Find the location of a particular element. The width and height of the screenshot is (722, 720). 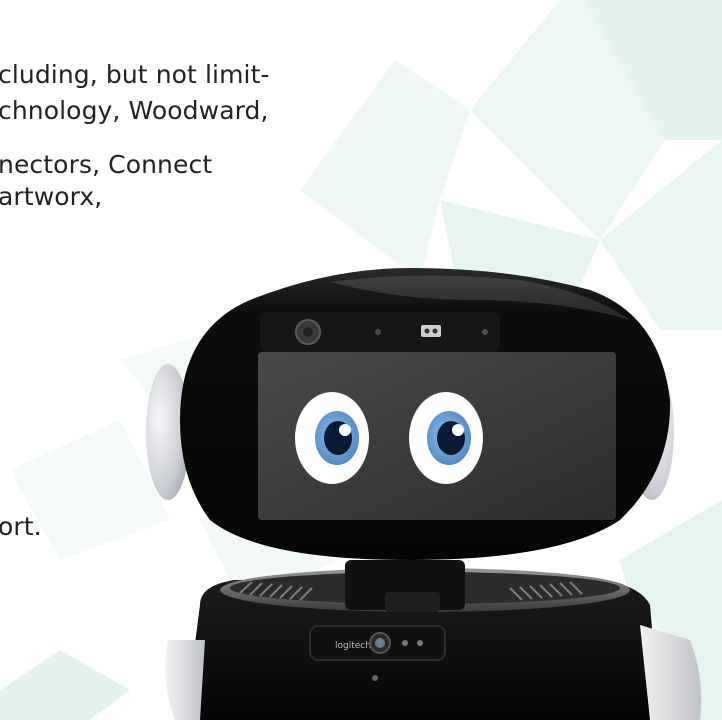

depth-sensor-icon is located at coordinates (431, 331).